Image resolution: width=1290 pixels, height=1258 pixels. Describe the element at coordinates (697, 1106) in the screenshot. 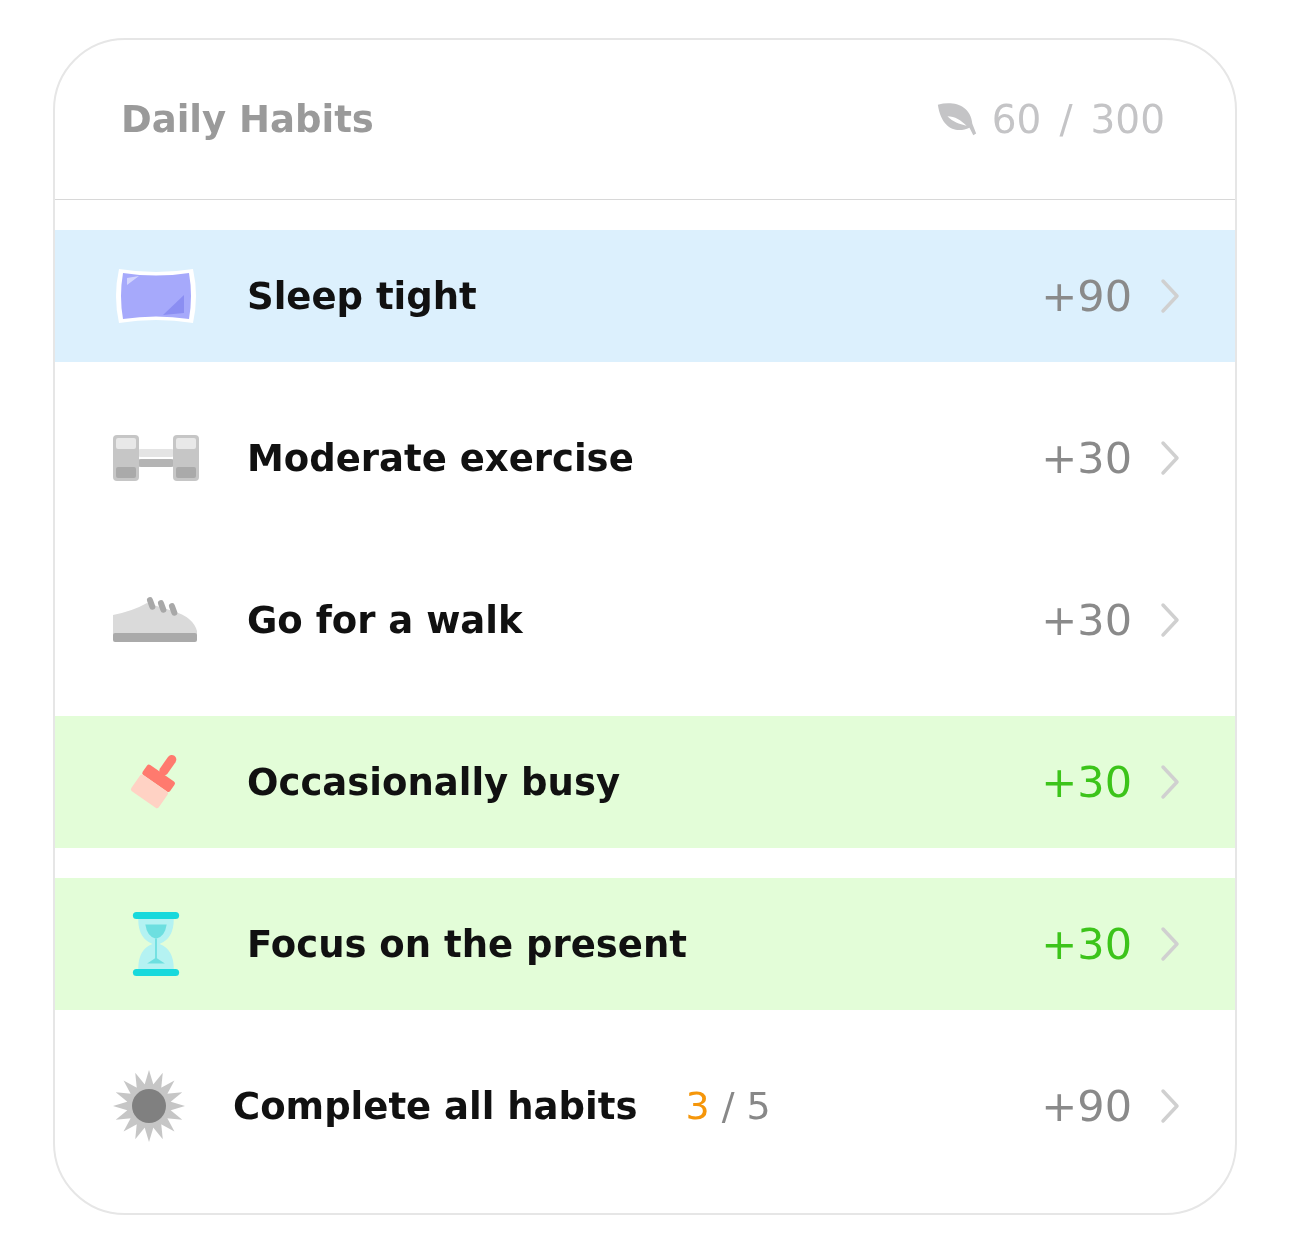

I see `progress-count: 3` at that location.